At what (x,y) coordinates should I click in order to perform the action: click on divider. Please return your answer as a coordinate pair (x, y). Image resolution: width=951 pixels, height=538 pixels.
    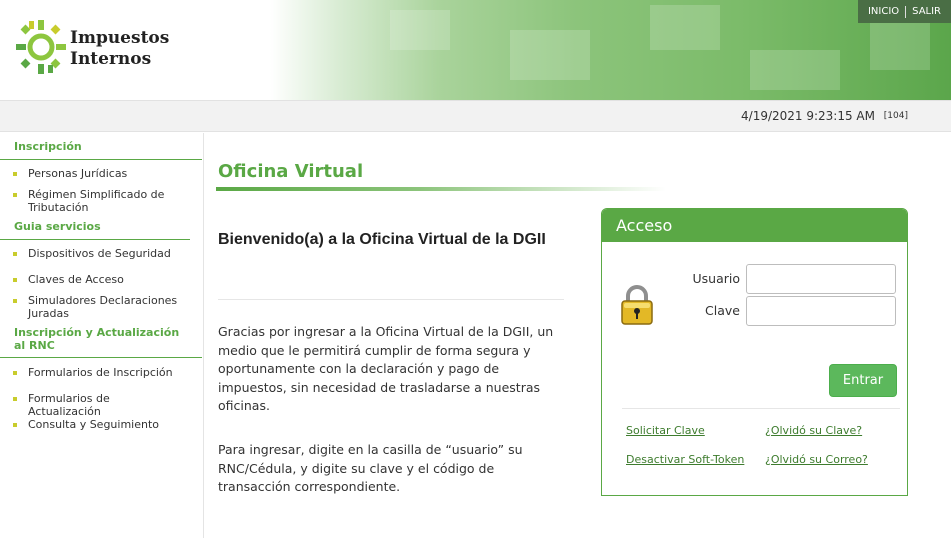
    Looking at the image, I should click on (391, 299).